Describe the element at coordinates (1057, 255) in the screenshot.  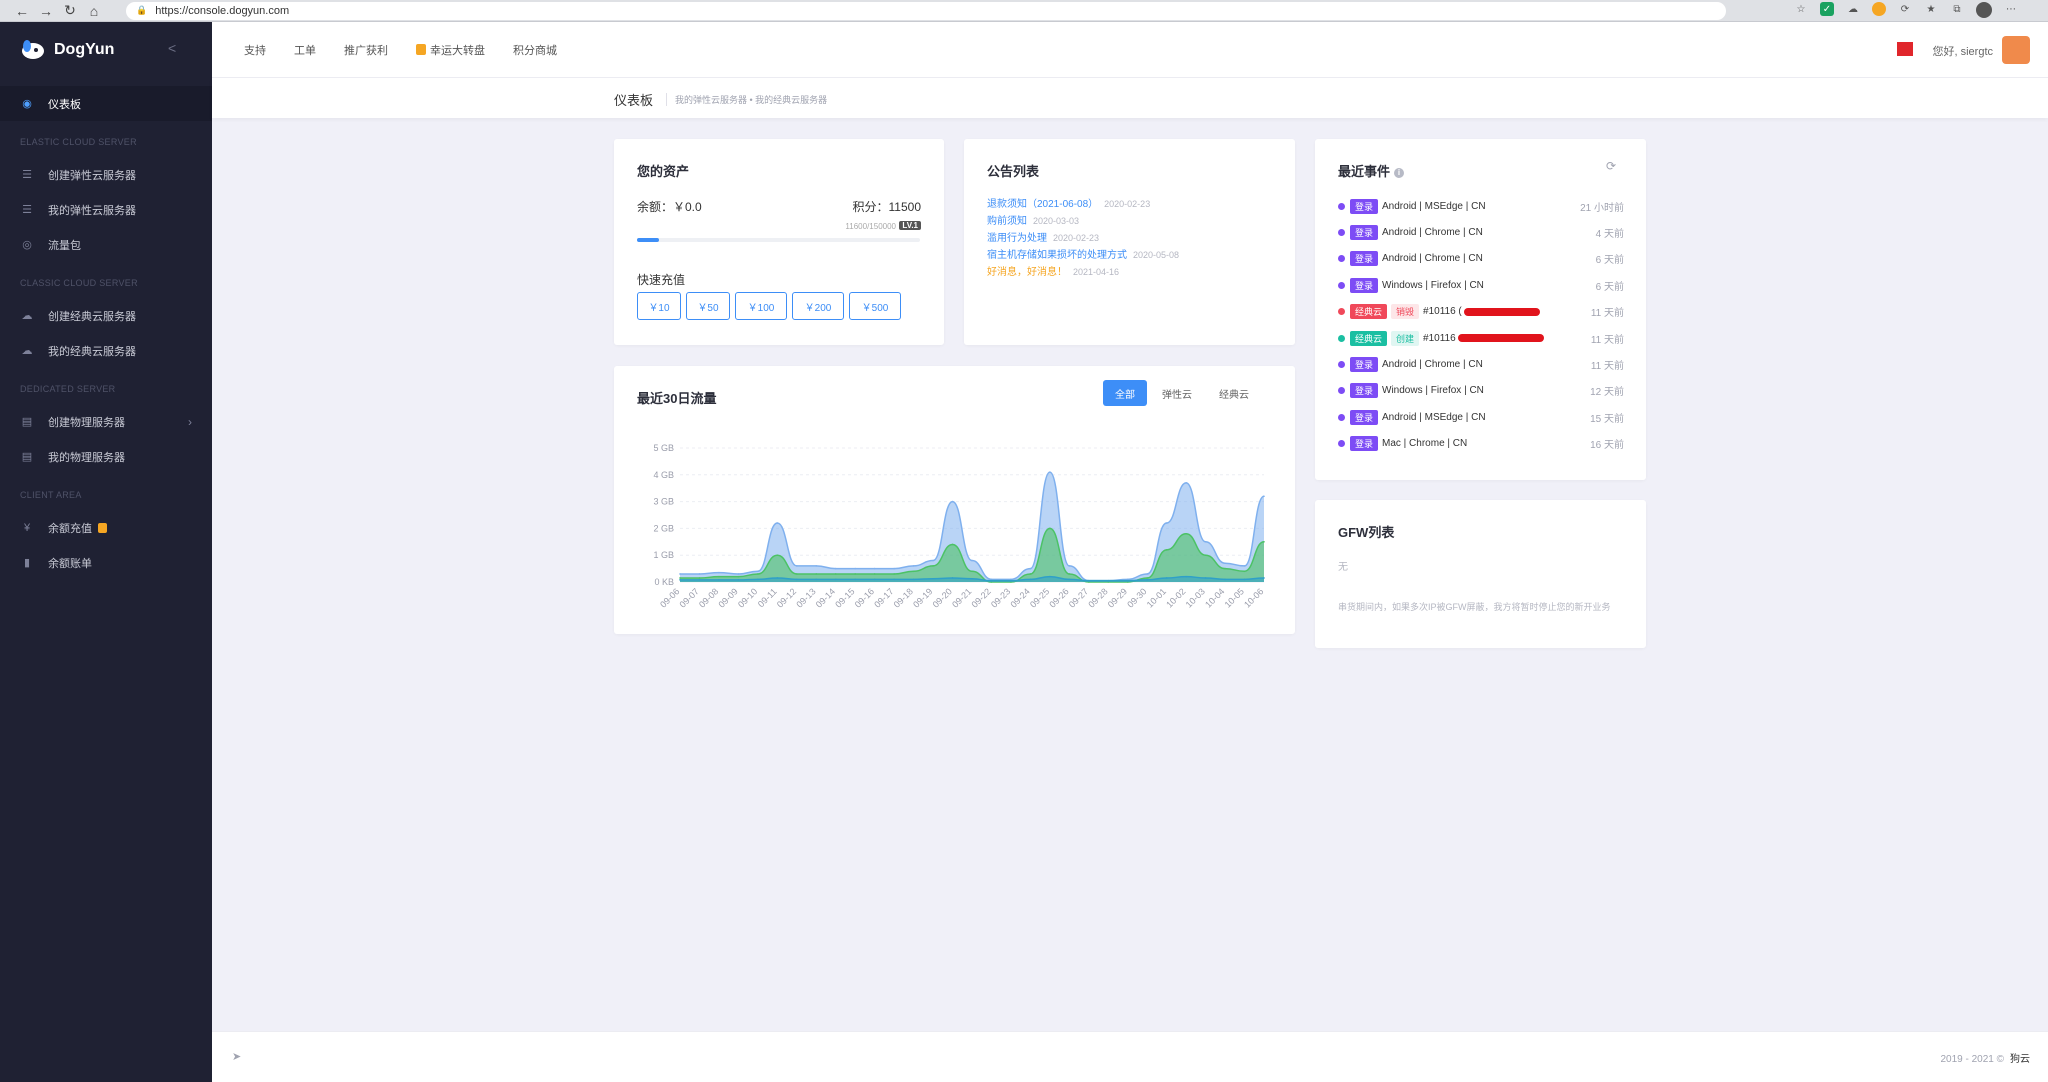
I see `announcement-title: 宿主机存储如果损坏的处理方式` at that location.